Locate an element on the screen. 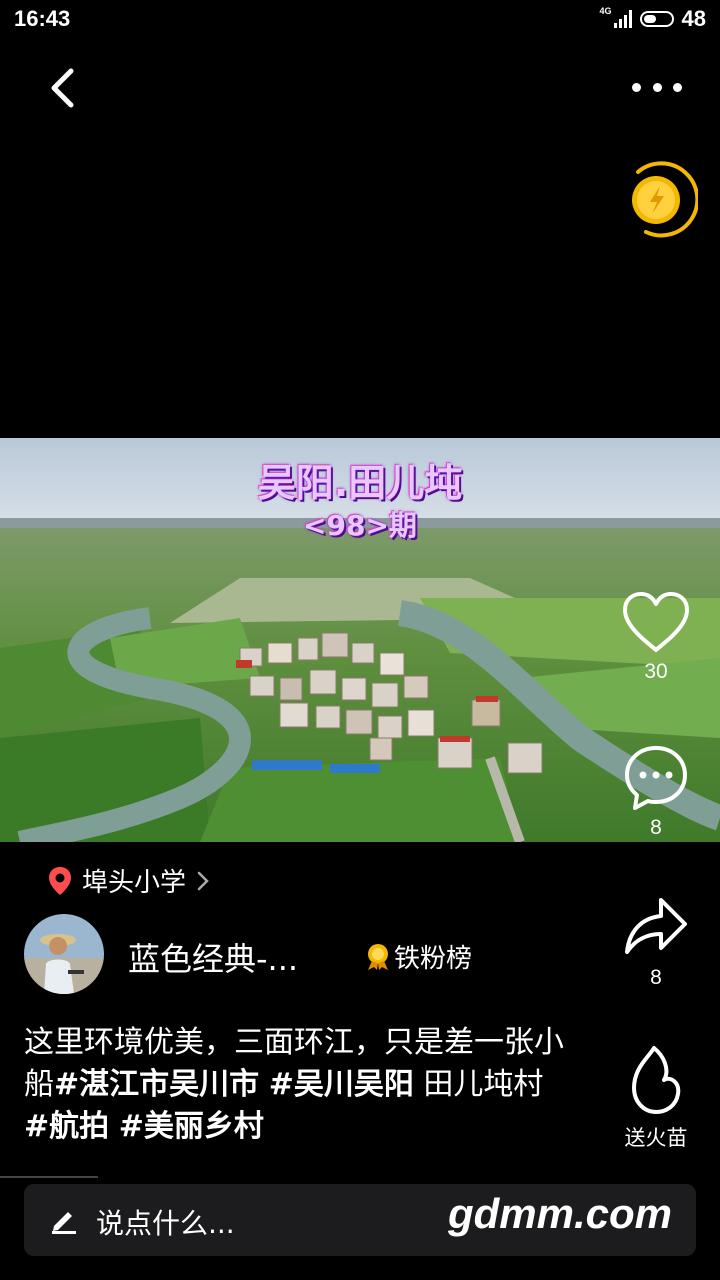 The image size is (720, 1280). status-icons: 4G 48 is located at coordinates (653, 19).